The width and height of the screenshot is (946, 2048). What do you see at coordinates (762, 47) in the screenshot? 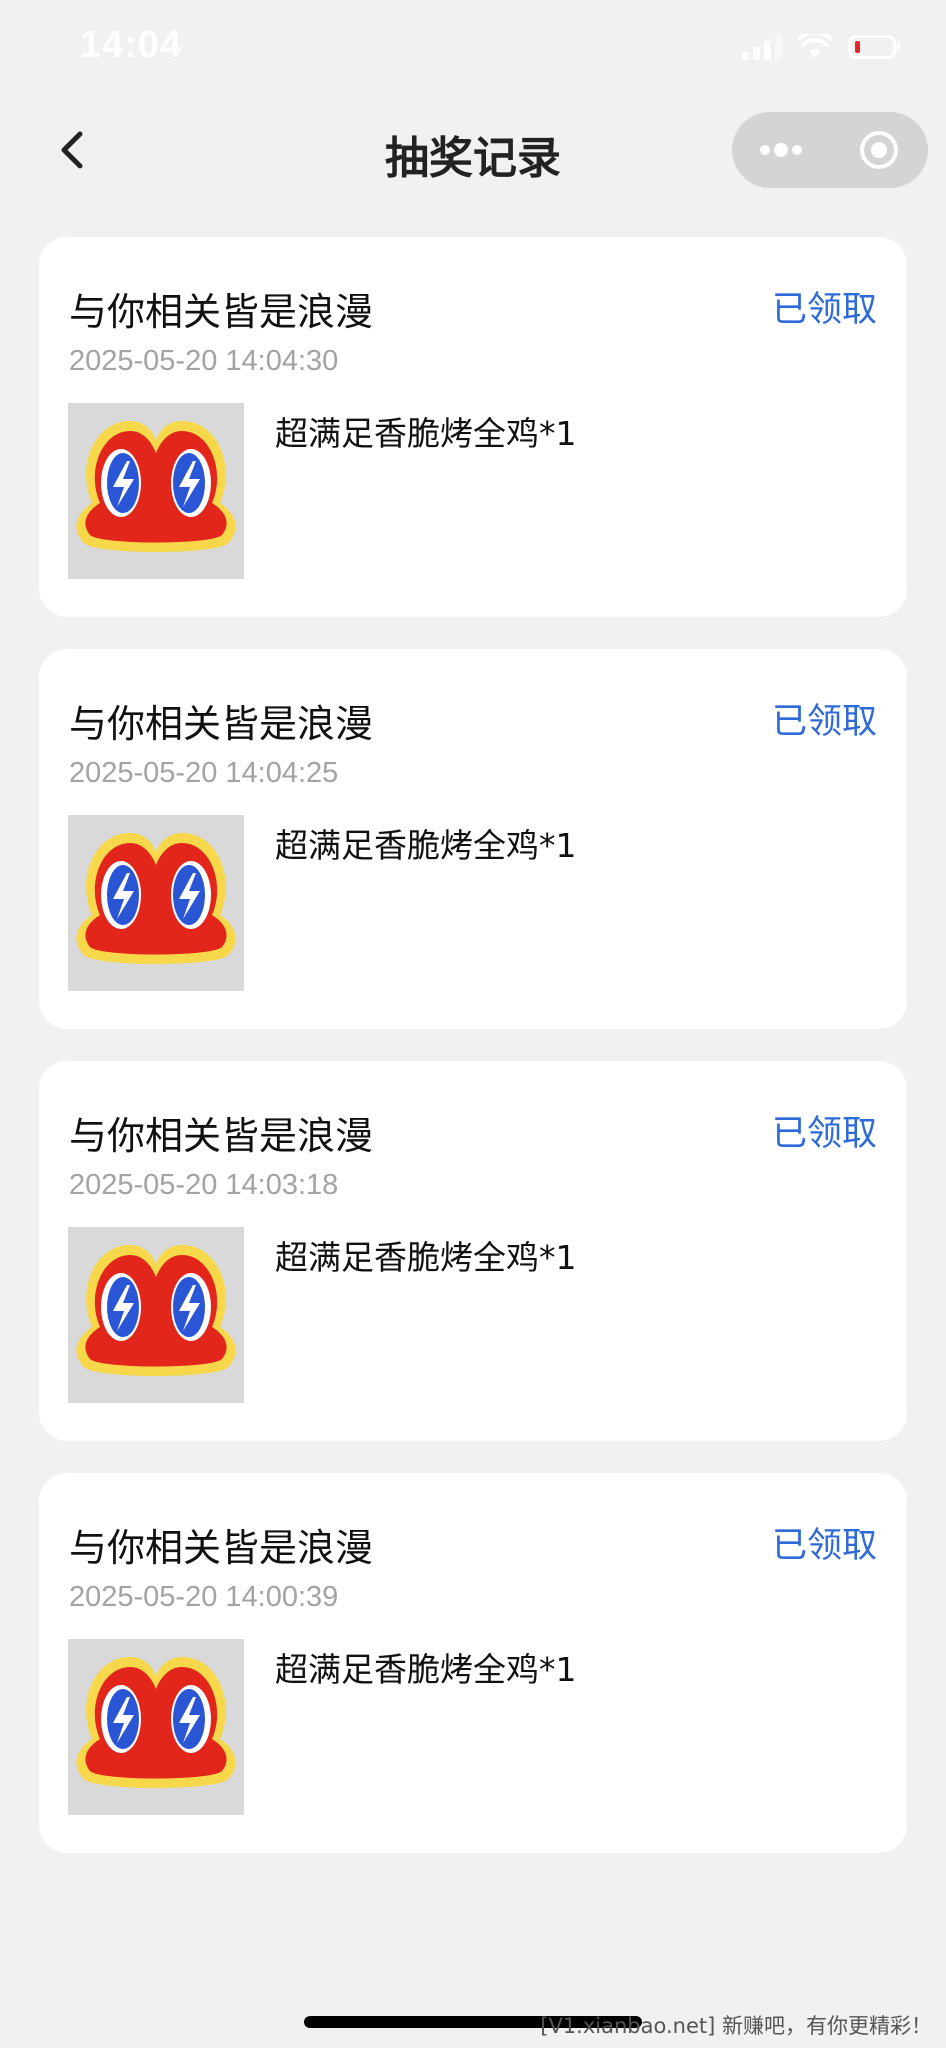
I see `cellular-signal-icon` at bounding box center [762, 47].